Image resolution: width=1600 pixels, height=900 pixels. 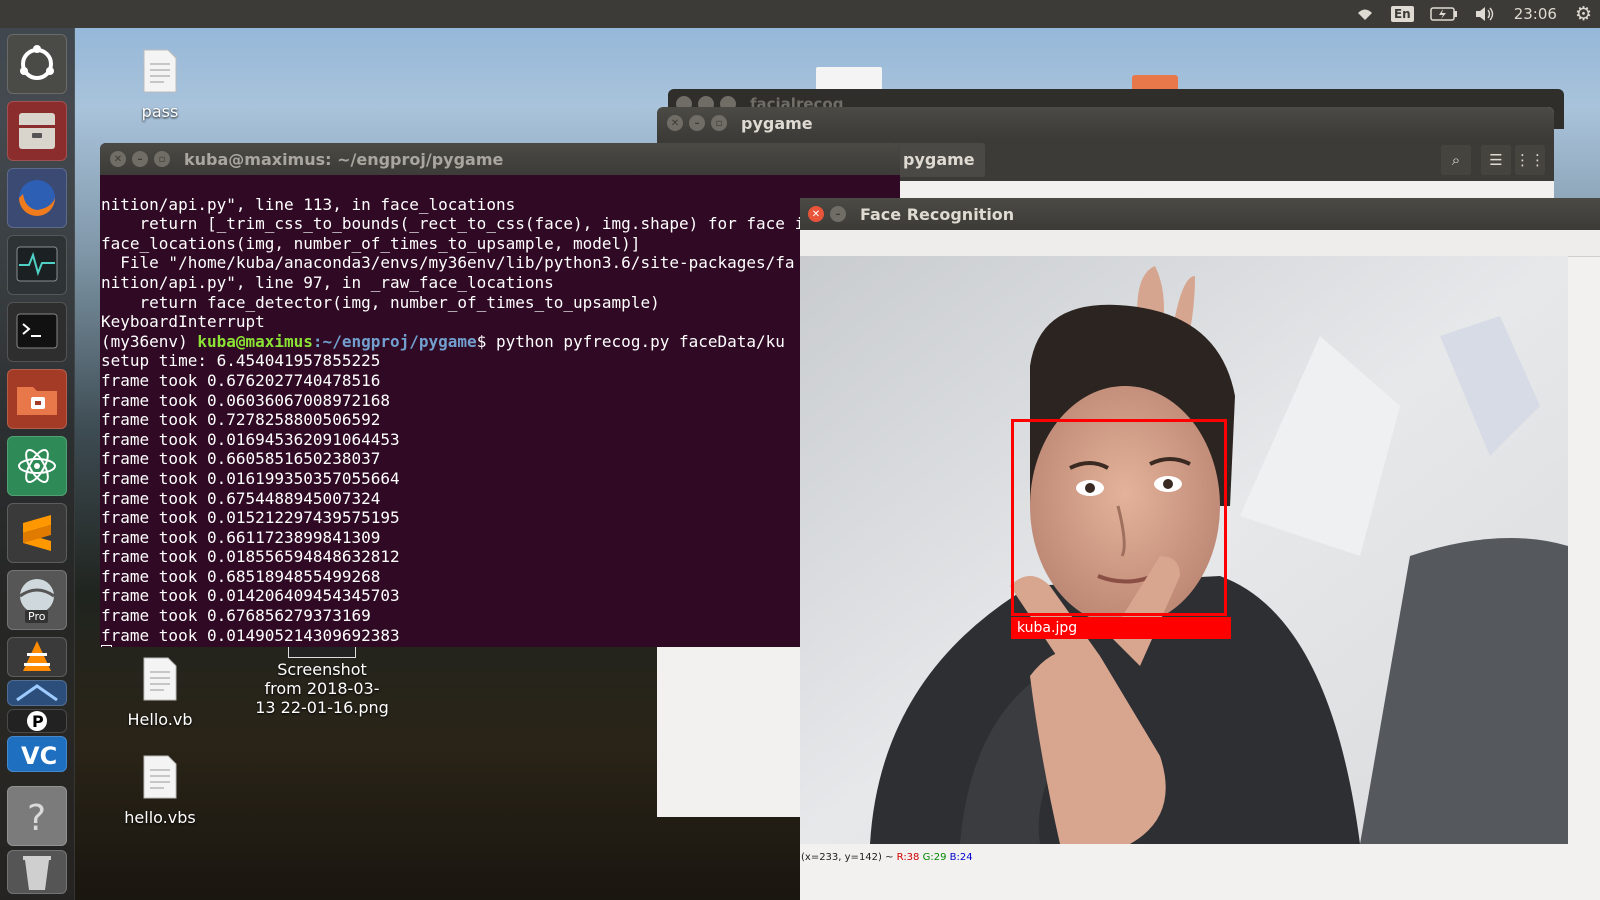 I want to click on terminal-line: frame took 0.6762027740478516, so click(x=241, y=380).